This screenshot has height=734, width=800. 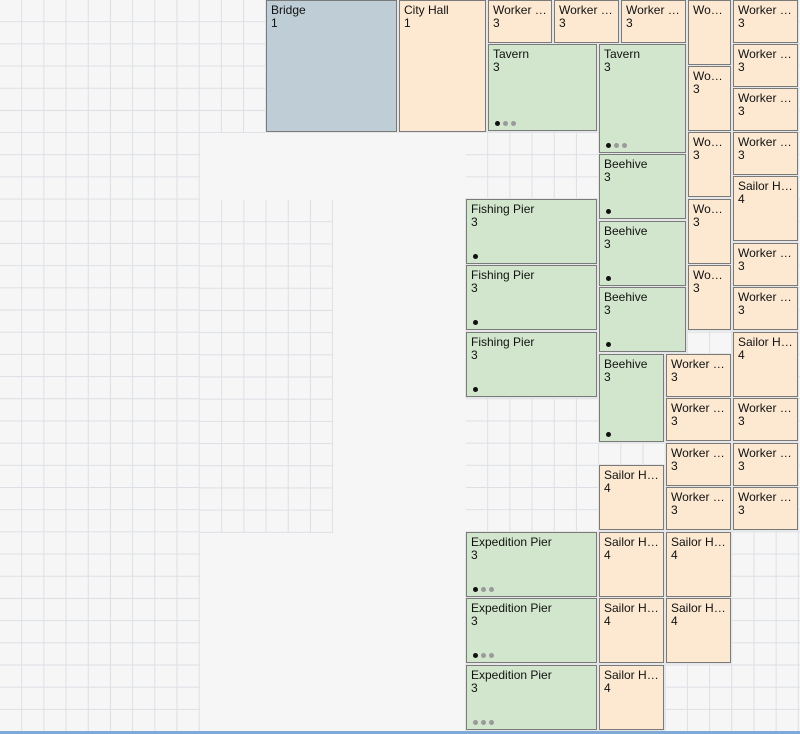 What do you see at coordinates (288, 10) in the screenshot?
I see `tile-name: Bridge` at bounding box center [288, 10].